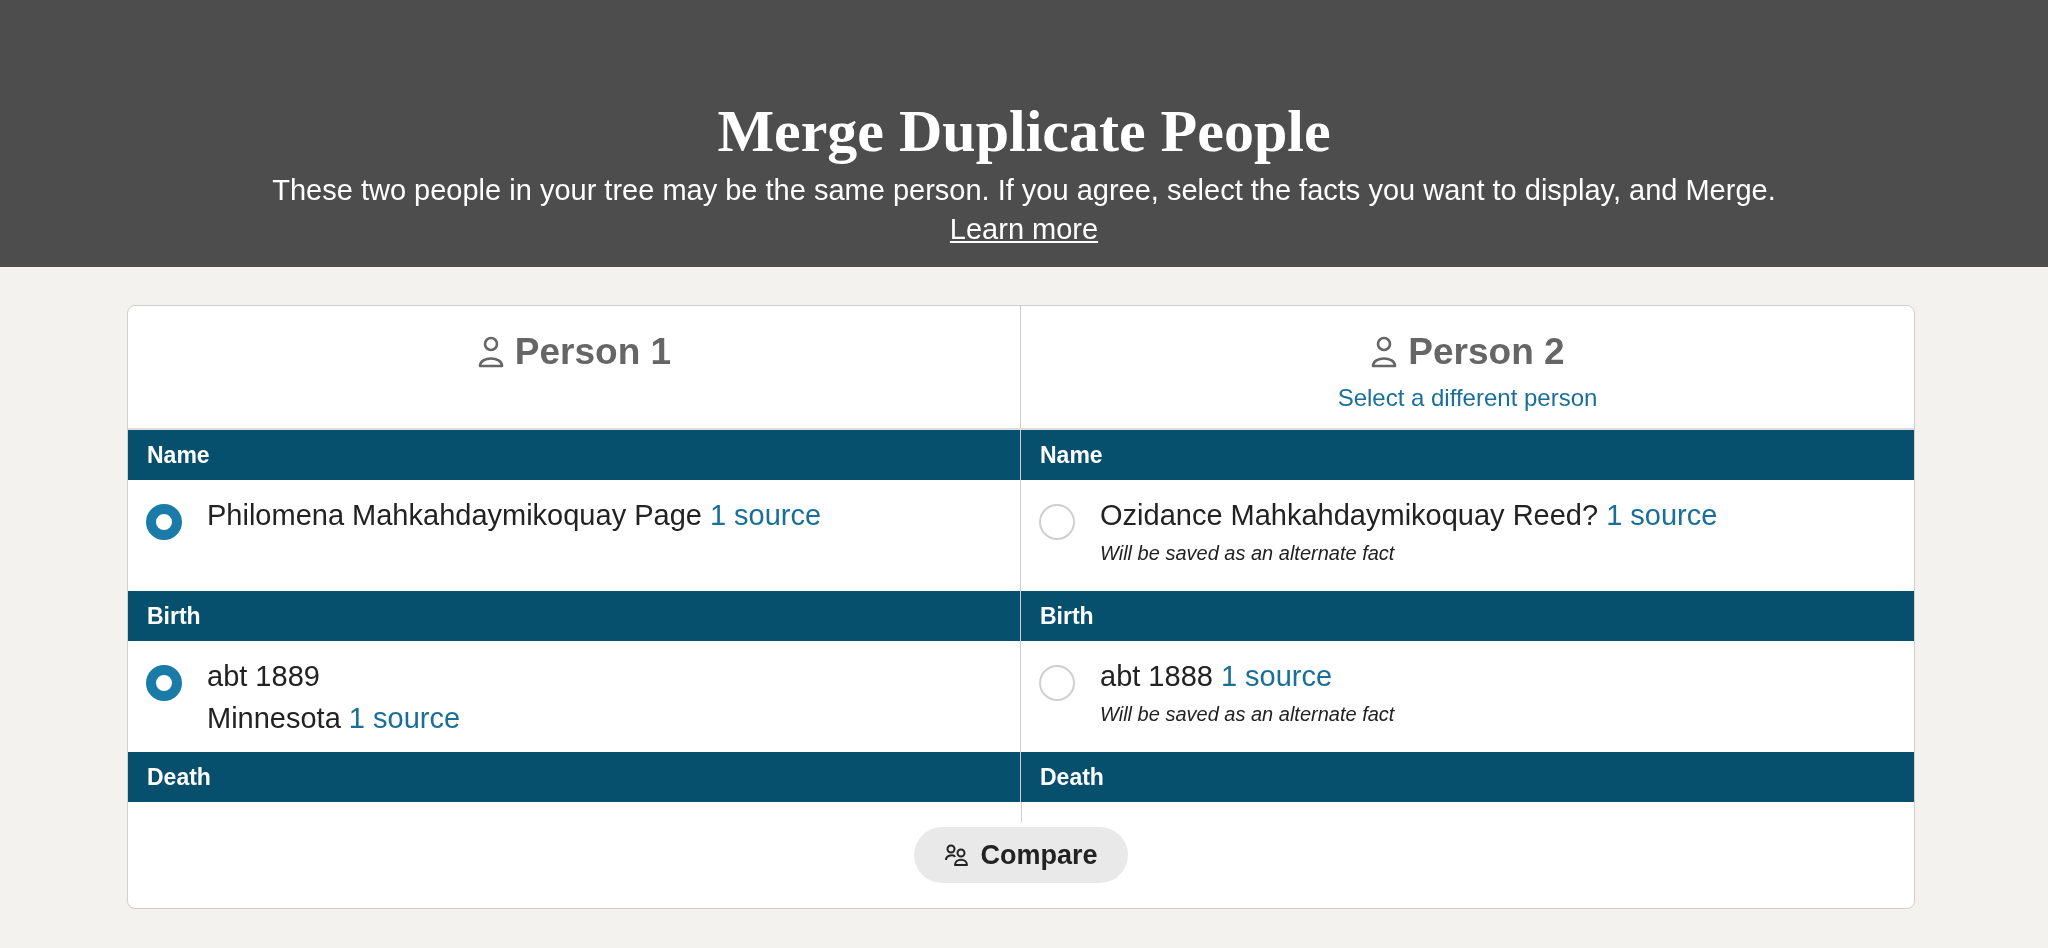 The image size is (2048, 948). Describe the element at coordinates (1024, 131) in the screenshot. I see `page-title: Merge Duplicate People` at that location.